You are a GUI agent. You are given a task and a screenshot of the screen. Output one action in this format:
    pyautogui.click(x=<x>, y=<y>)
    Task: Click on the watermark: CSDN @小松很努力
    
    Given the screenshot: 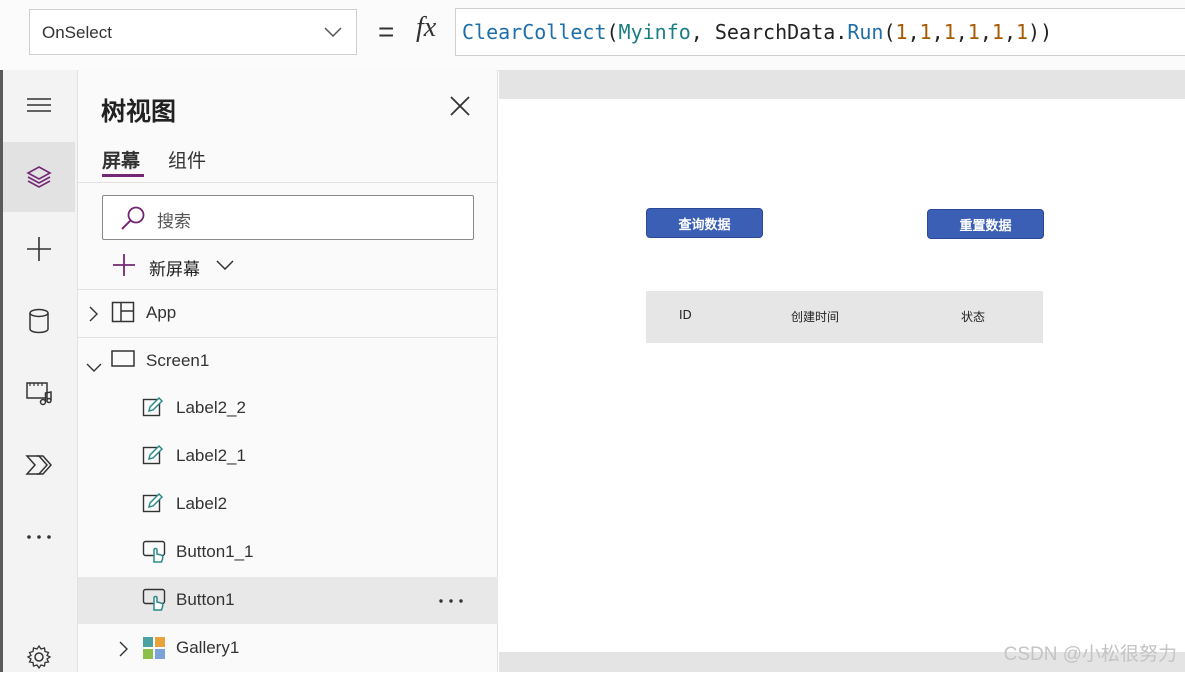 What is the action you would take?
    pyautogui.click(x=1090, y=654)
    